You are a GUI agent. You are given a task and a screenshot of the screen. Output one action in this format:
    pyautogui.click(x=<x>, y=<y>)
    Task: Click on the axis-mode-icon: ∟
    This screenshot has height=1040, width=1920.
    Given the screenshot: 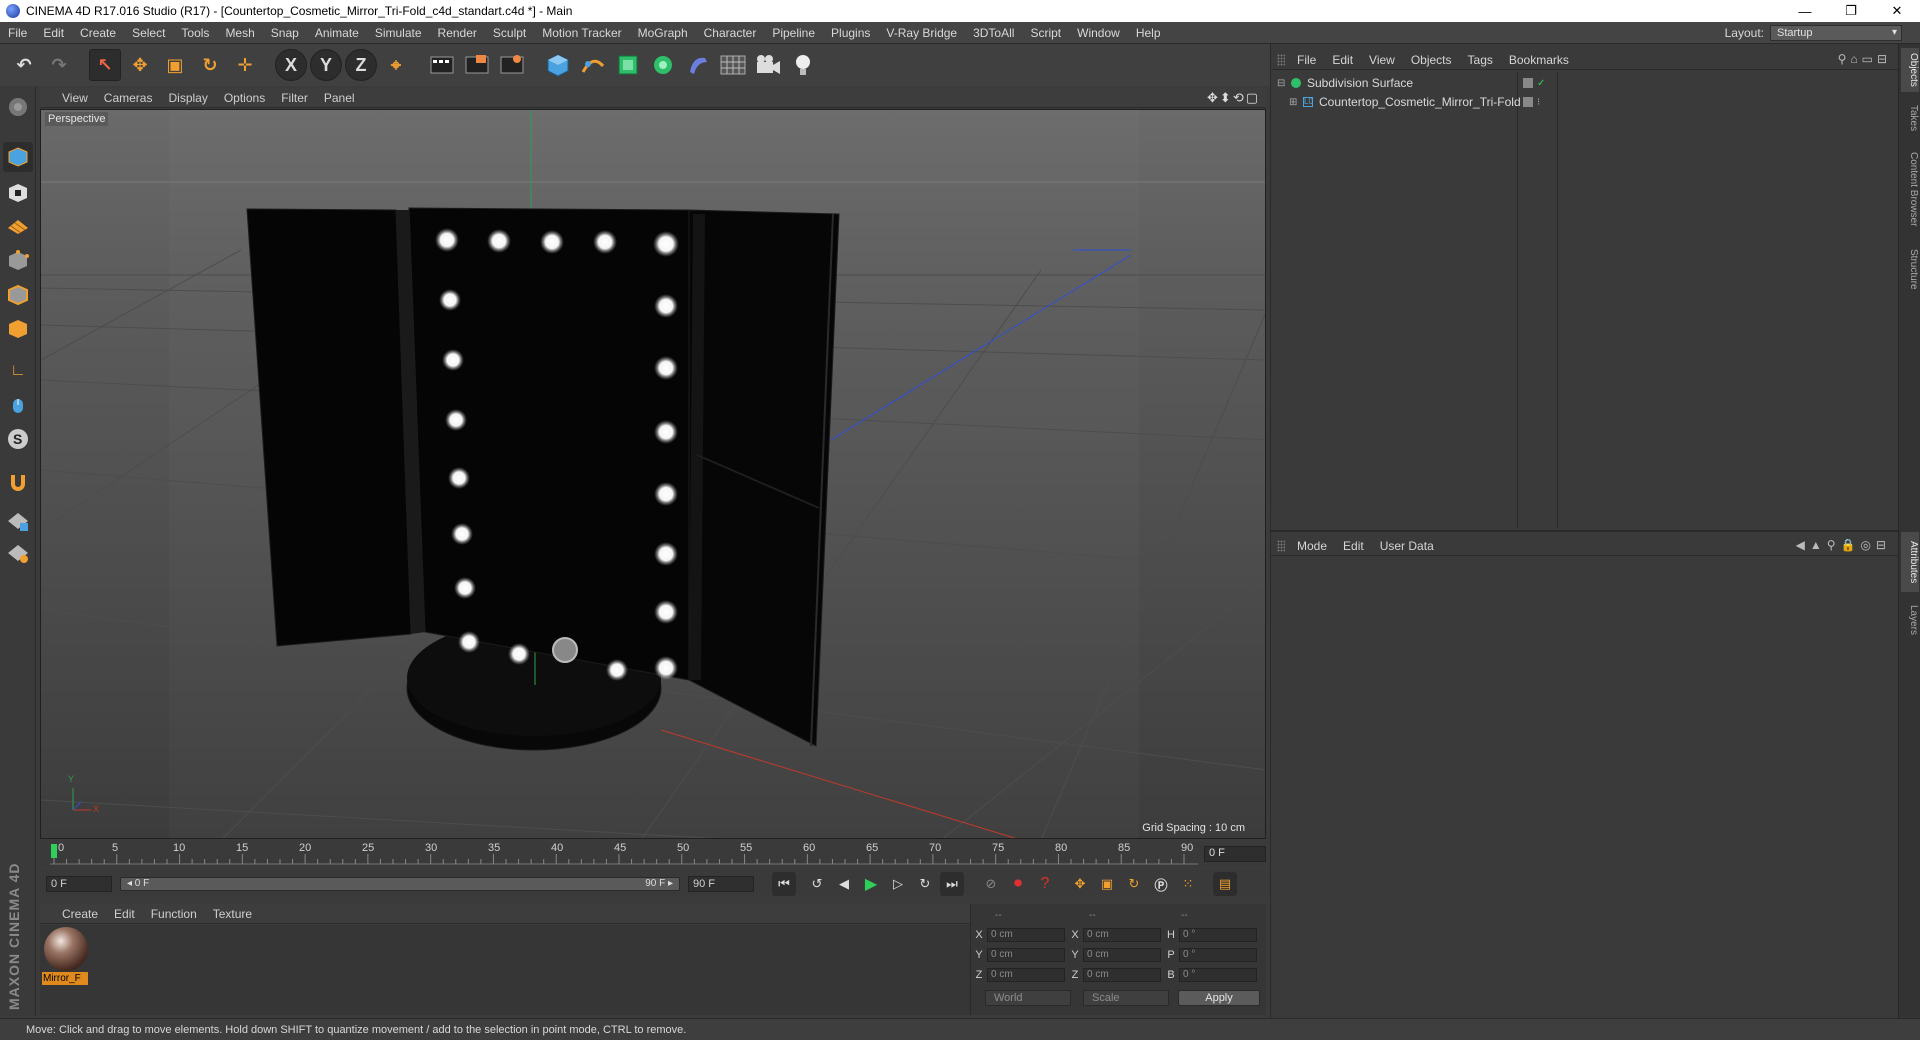 What is the action you would take?
    pyautogui.click(x=18, y=371)
    